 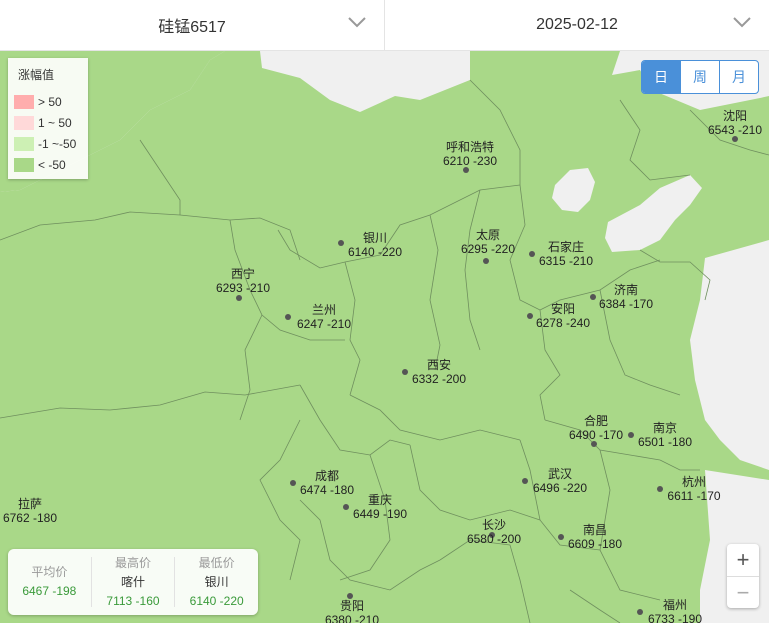 I want to click on highest-price-cell: 最高价 喀什 7113 -160, so click(x=132, y=581).